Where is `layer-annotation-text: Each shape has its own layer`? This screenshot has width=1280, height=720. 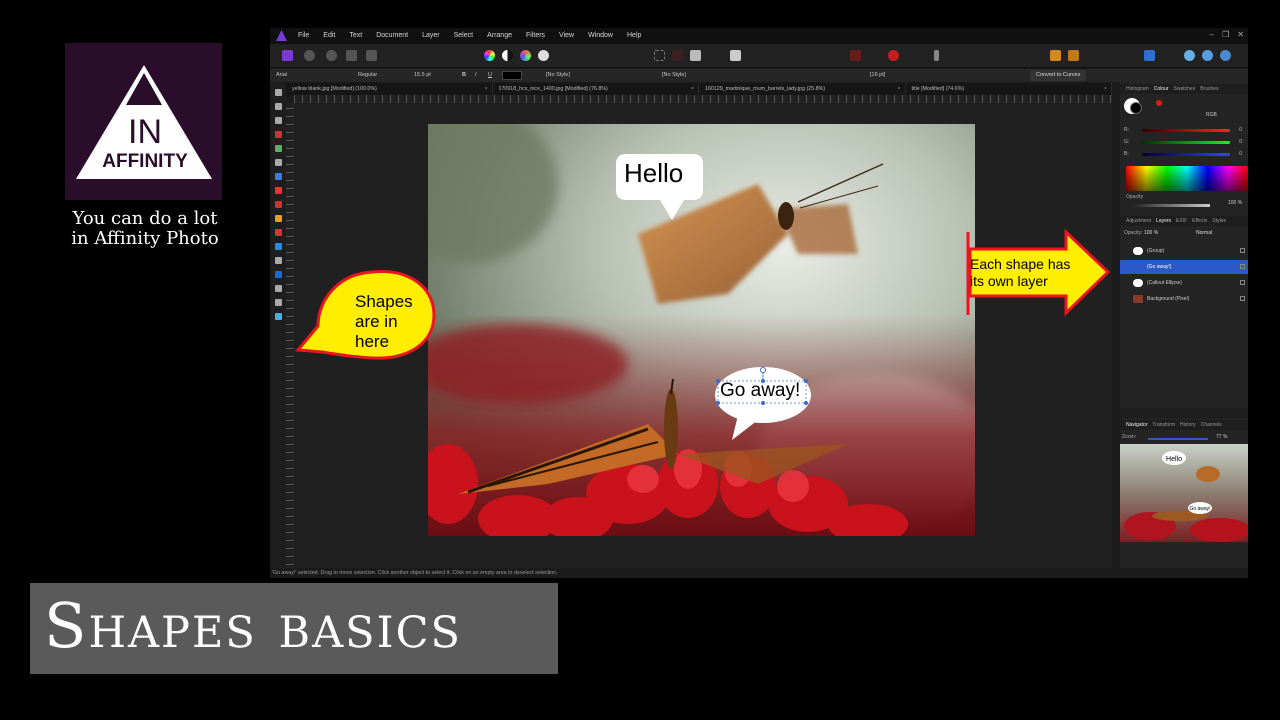 layer-annotation-text: Each shape has its own layer is located at coordinates (1020, 273).